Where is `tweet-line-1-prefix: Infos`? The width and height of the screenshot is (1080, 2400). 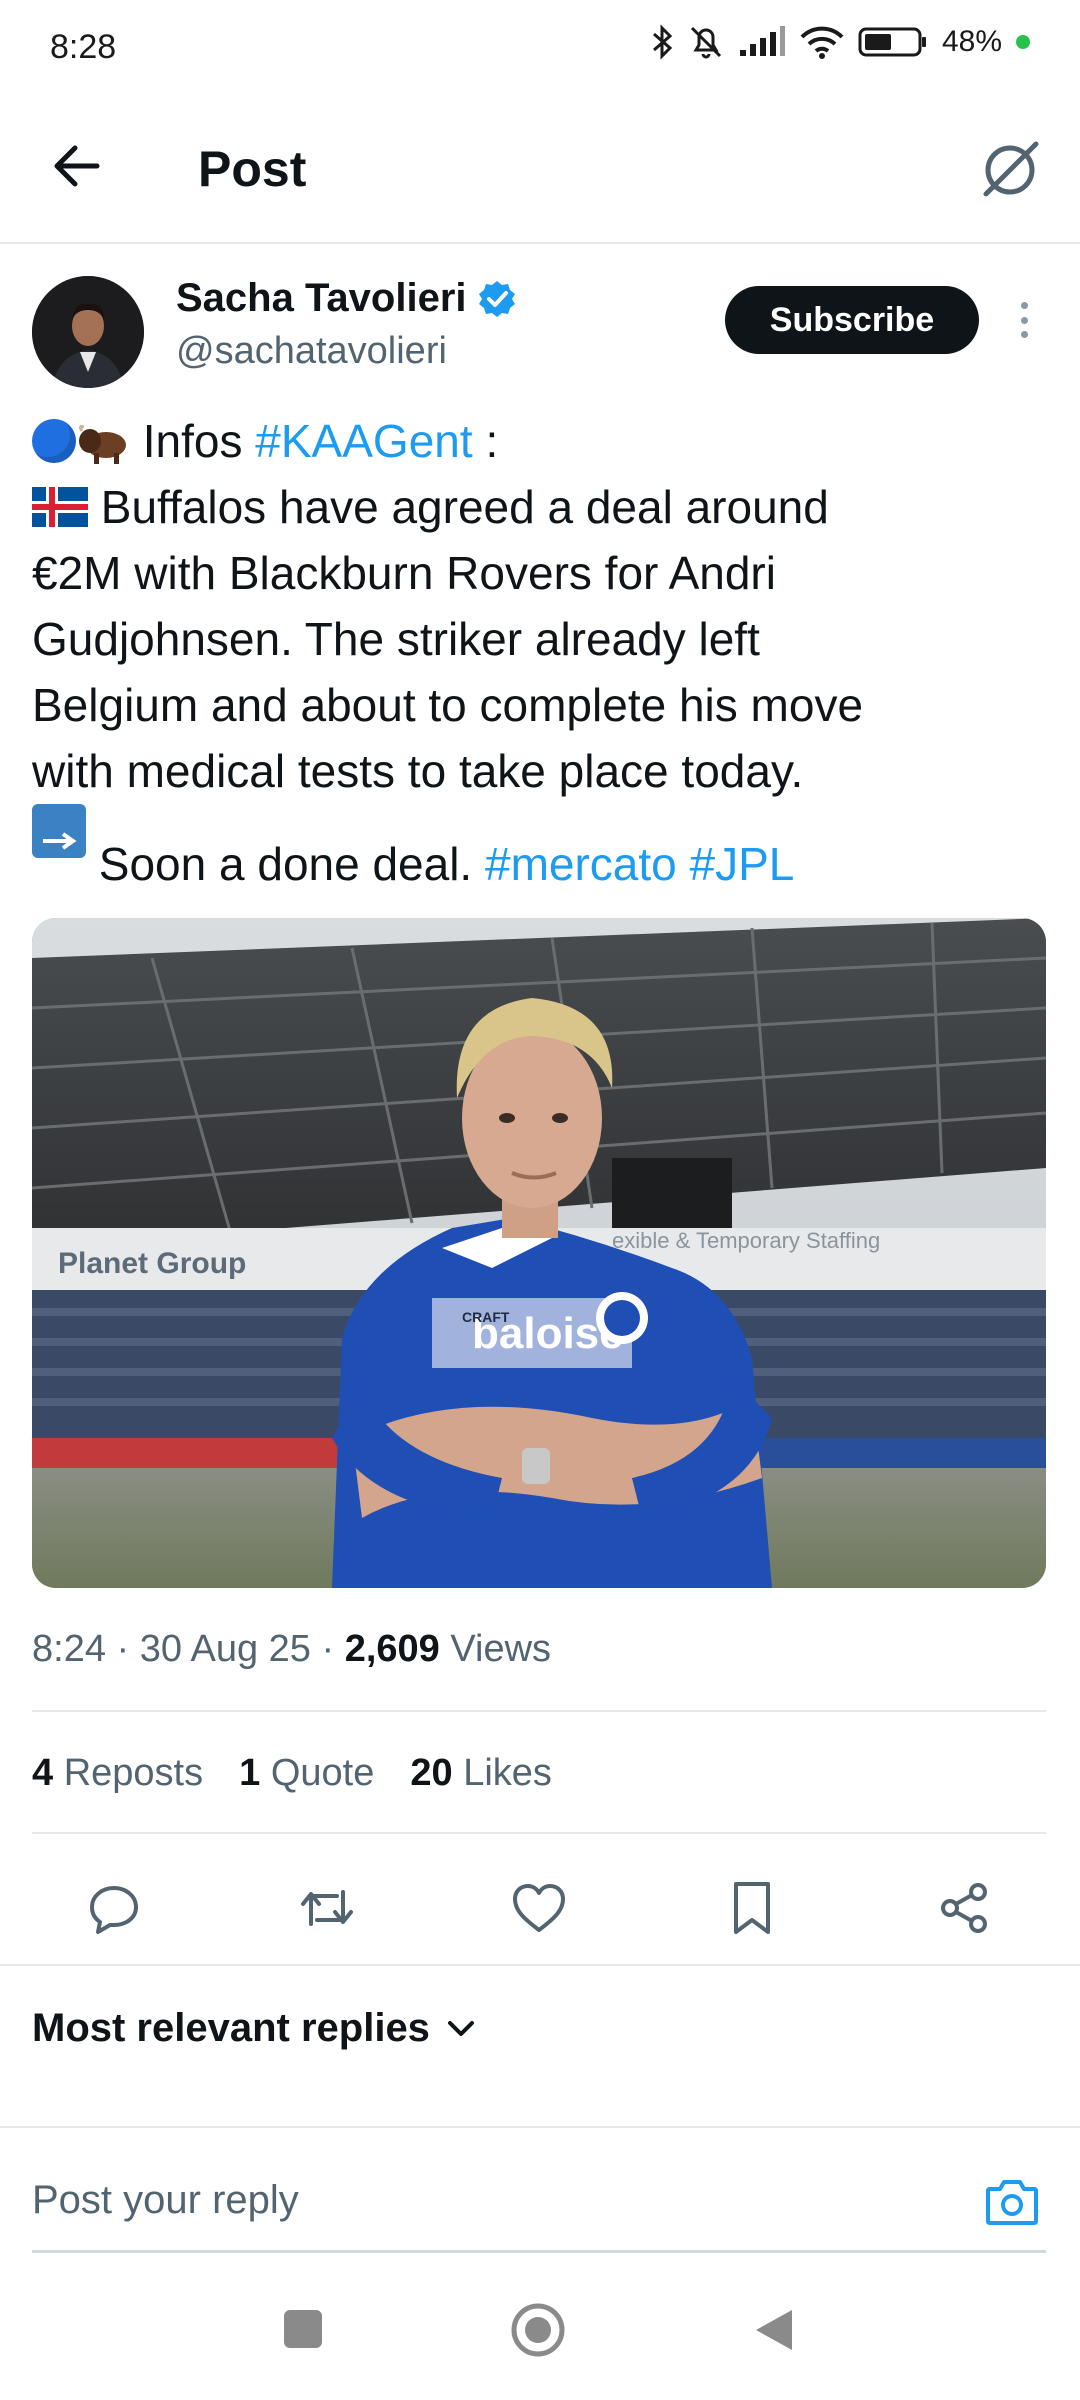 tweet-line-1-prefix: Infos is located at coordinates (192, 441).